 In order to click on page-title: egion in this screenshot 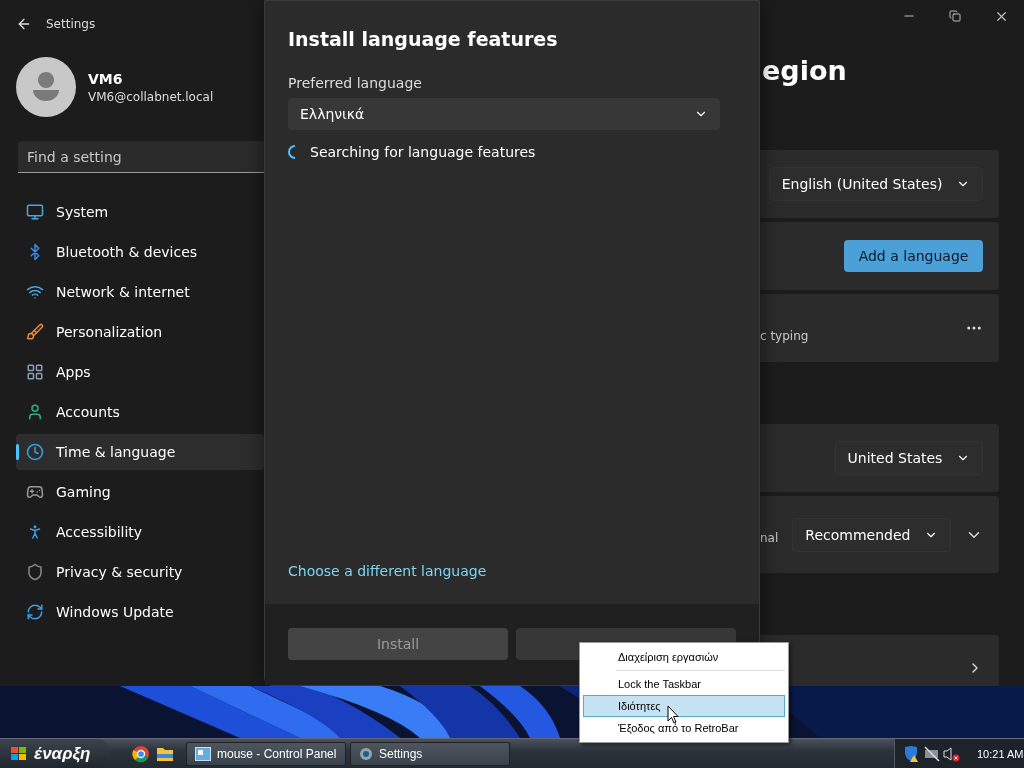, I will do `click(805, 71)`.